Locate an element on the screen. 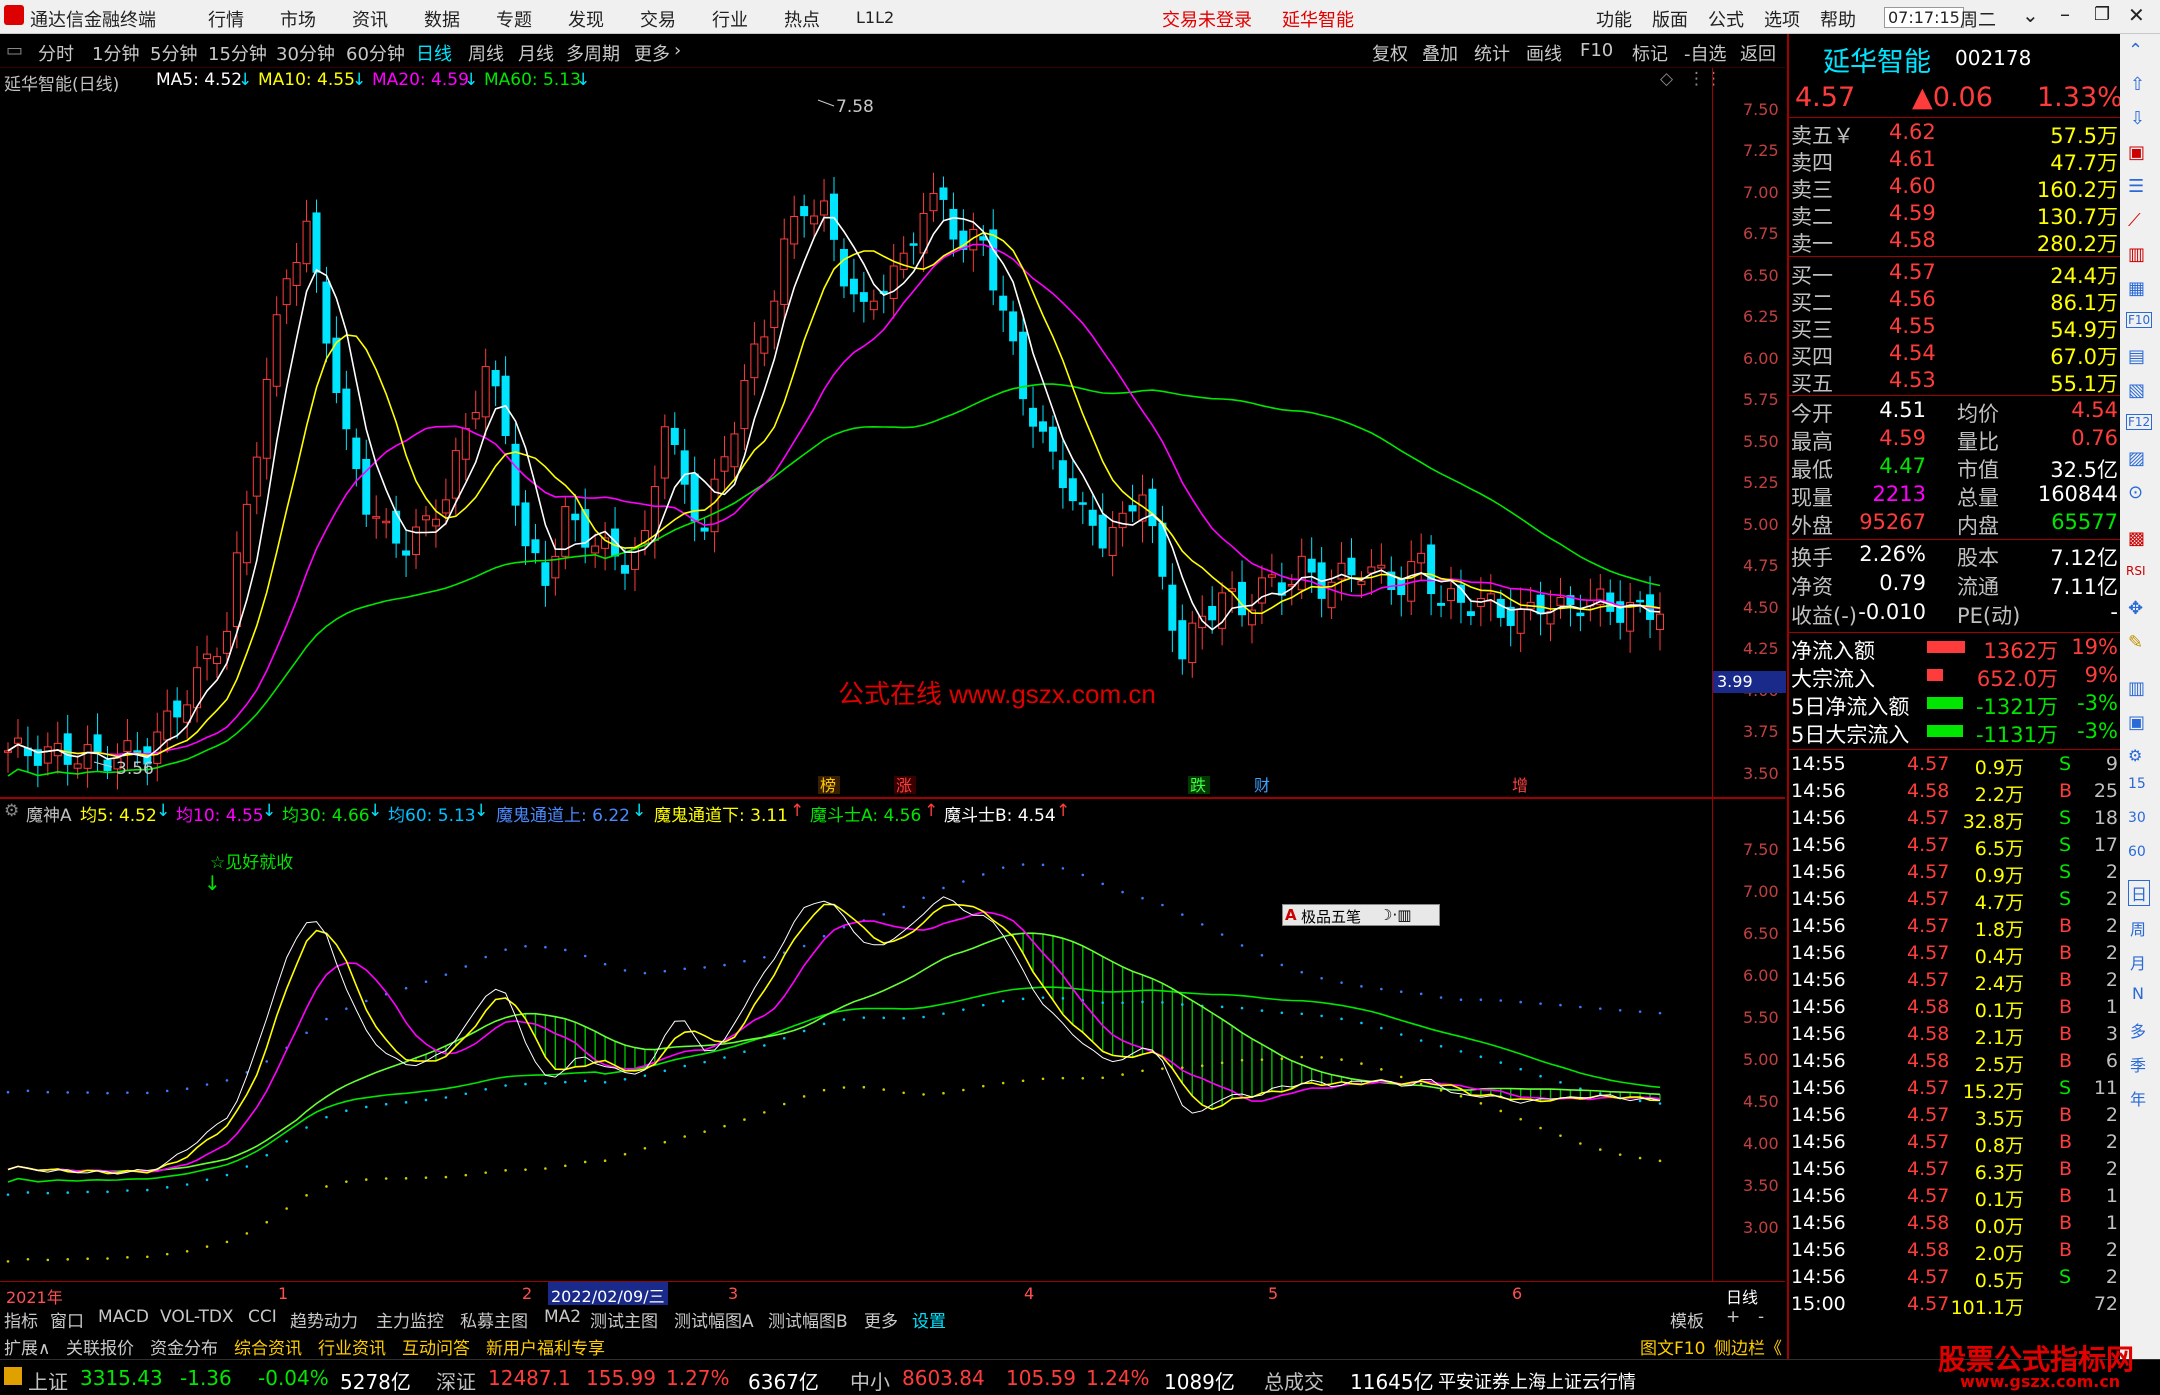 This screenshot has height=1395, width=2160. tab-macd: MACD is located at coordinates (123, 1317).